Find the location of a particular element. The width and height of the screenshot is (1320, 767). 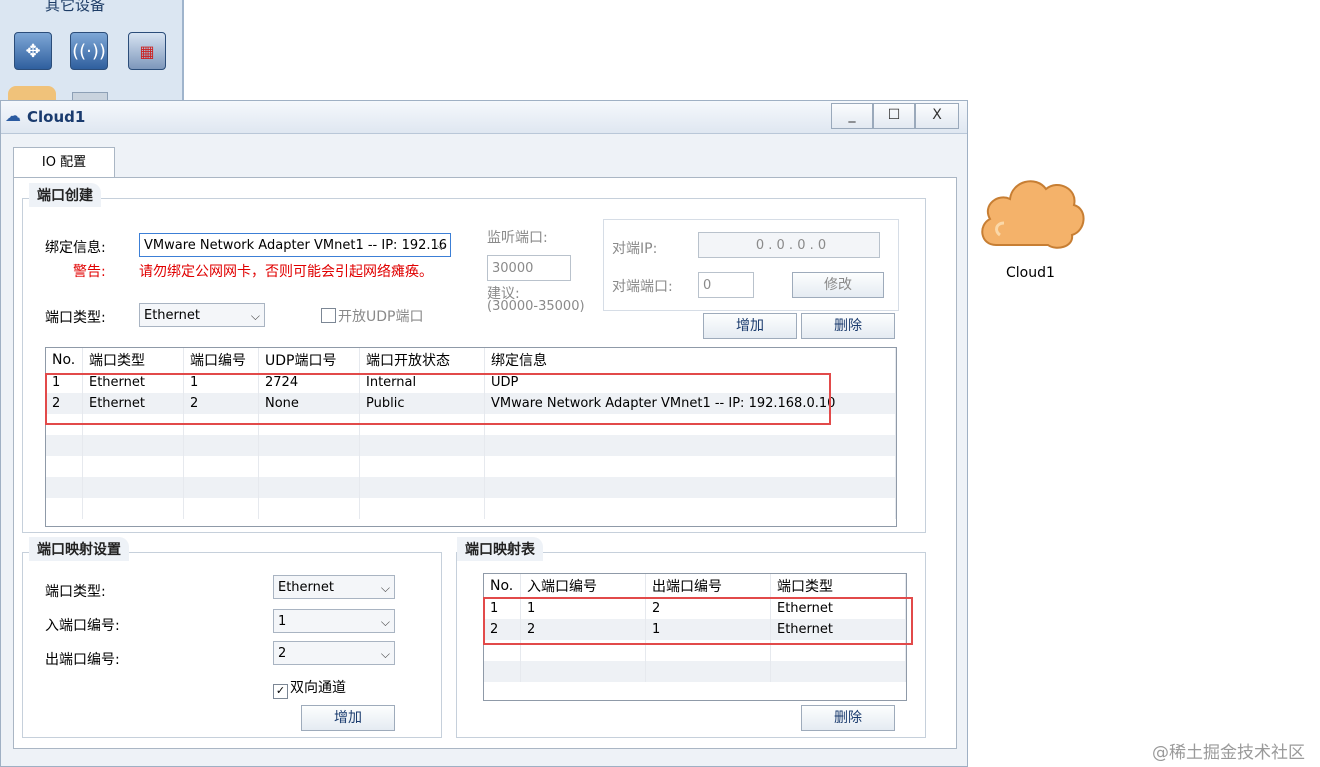

peer-port-label: 对端端口: is located at coordinates (642, 287).